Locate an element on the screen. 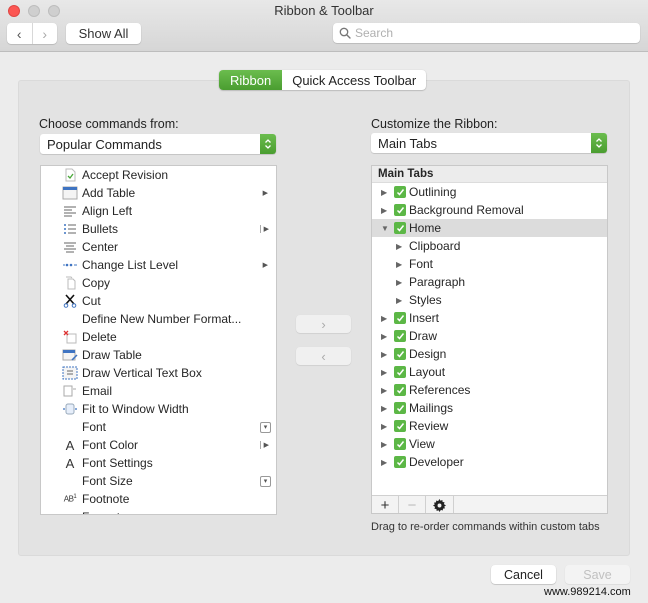 The width and height of the screenshot is (648, 603). ribbon-group-item: ▶ Clipboard is located at coordinates (489, 246).